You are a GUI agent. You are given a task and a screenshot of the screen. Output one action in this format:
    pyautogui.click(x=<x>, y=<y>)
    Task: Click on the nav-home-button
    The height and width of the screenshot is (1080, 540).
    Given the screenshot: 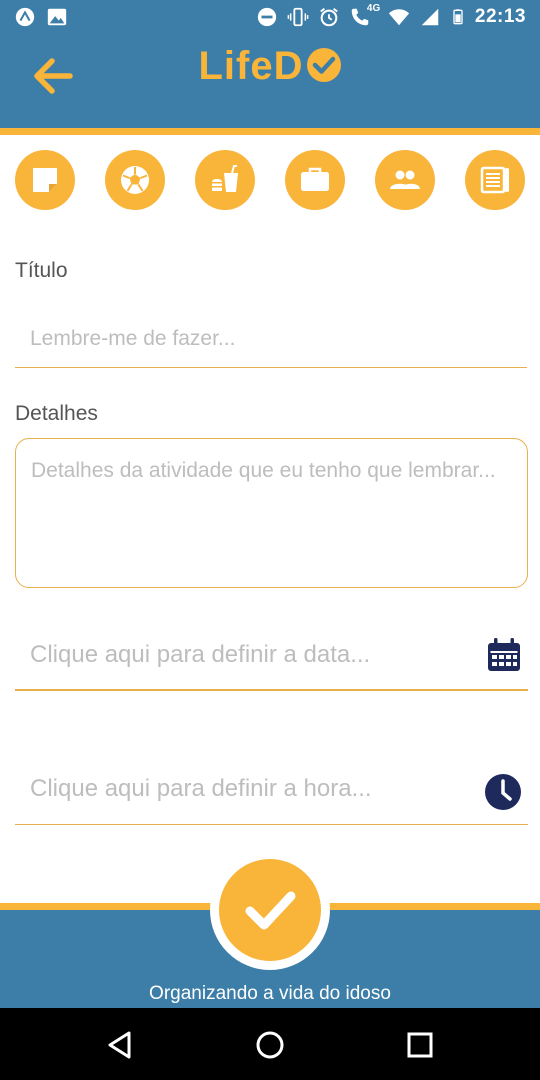 What is the action you would take?
    pyautogui.click(x=270, y=1045)
    